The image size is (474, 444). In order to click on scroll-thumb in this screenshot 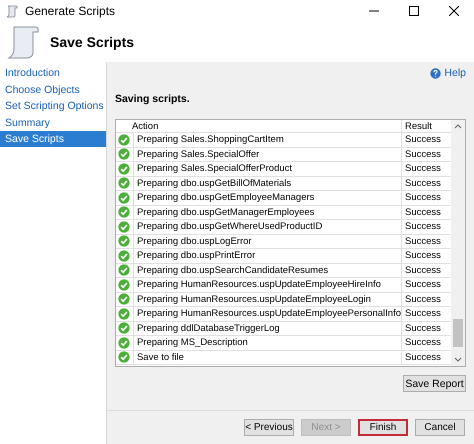, I will do `click(458, 333)`.